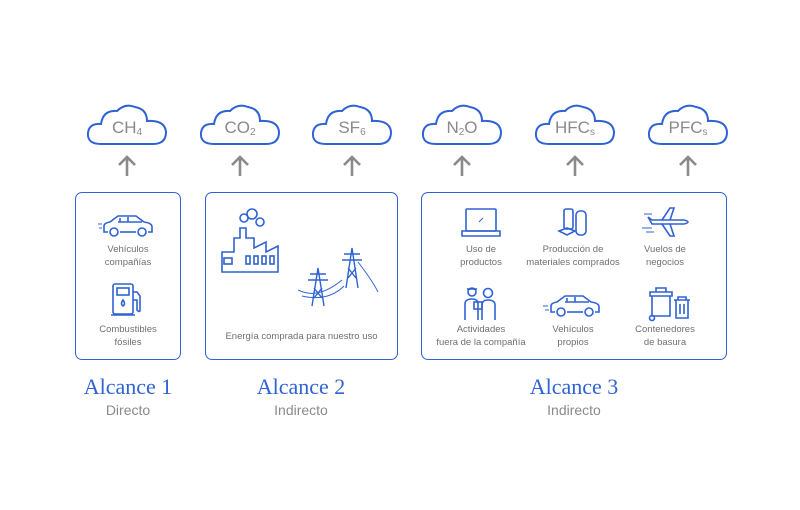 This screenshot has height=510, width=800. I want to click on scope2-title: Alcance 2, so click(301, 386).